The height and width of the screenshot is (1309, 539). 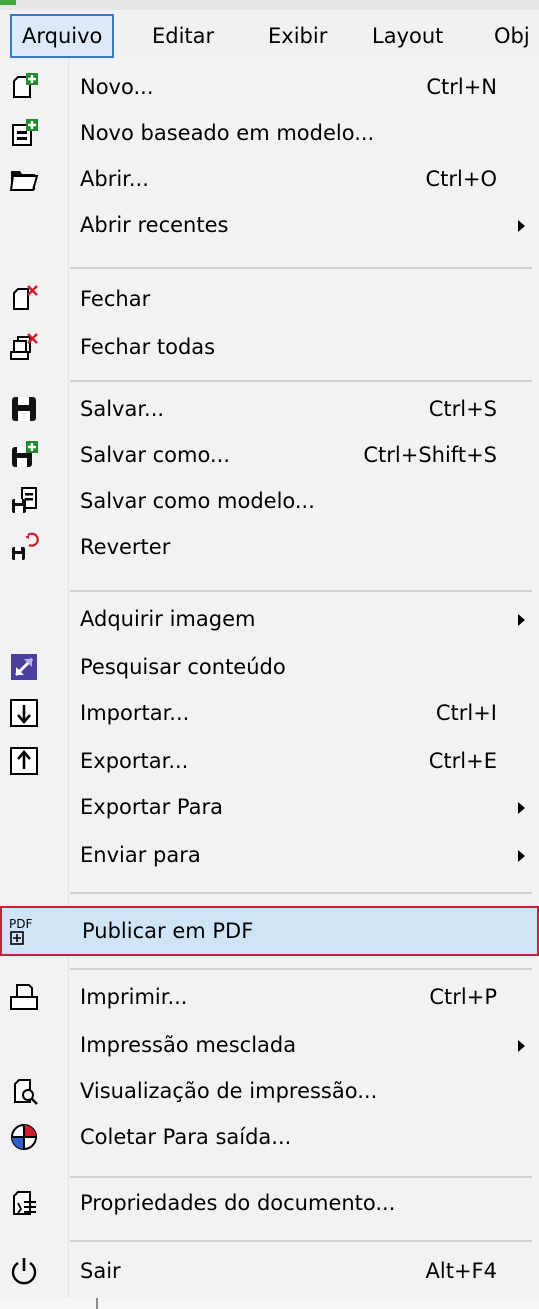 I want to click on menu-editar-label: Editar, so click(x=183, y=36).